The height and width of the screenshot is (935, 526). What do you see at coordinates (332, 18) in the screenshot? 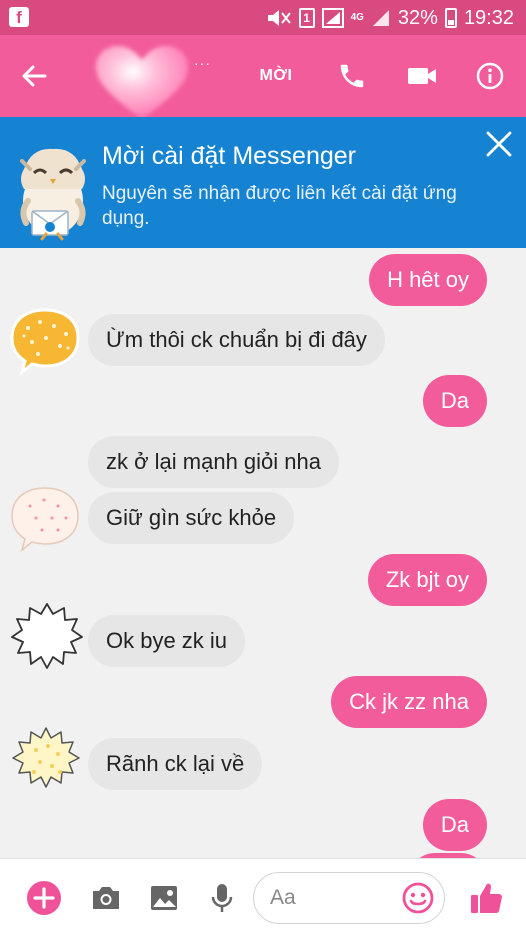
I see `signal-icon` at bounding box center [332, 18].